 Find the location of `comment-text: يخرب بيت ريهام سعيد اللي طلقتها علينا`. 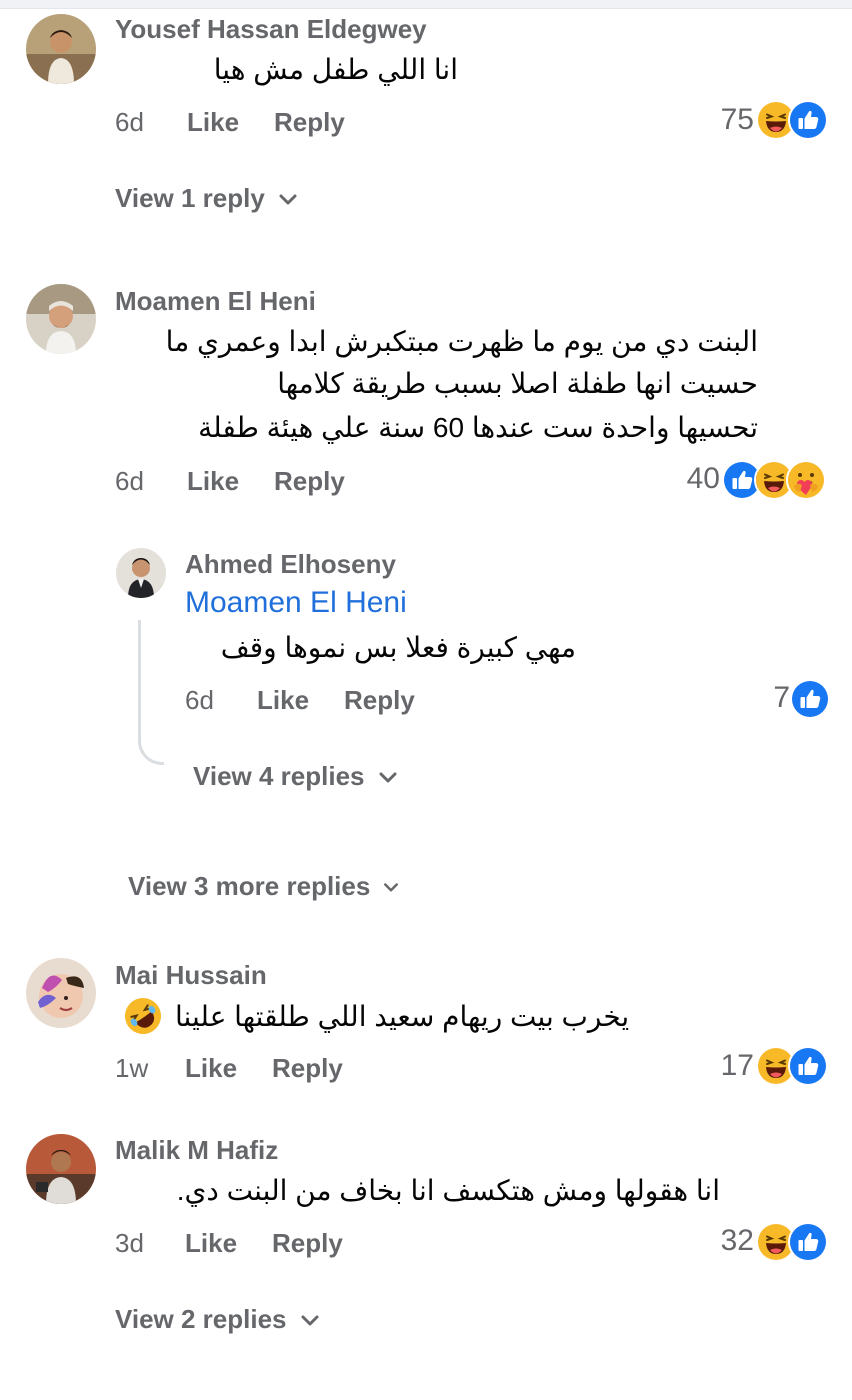

comment-text: يخرب بيت ريهام سعيد اللي طلقتها علينا is located at coordinates (402, 1016).